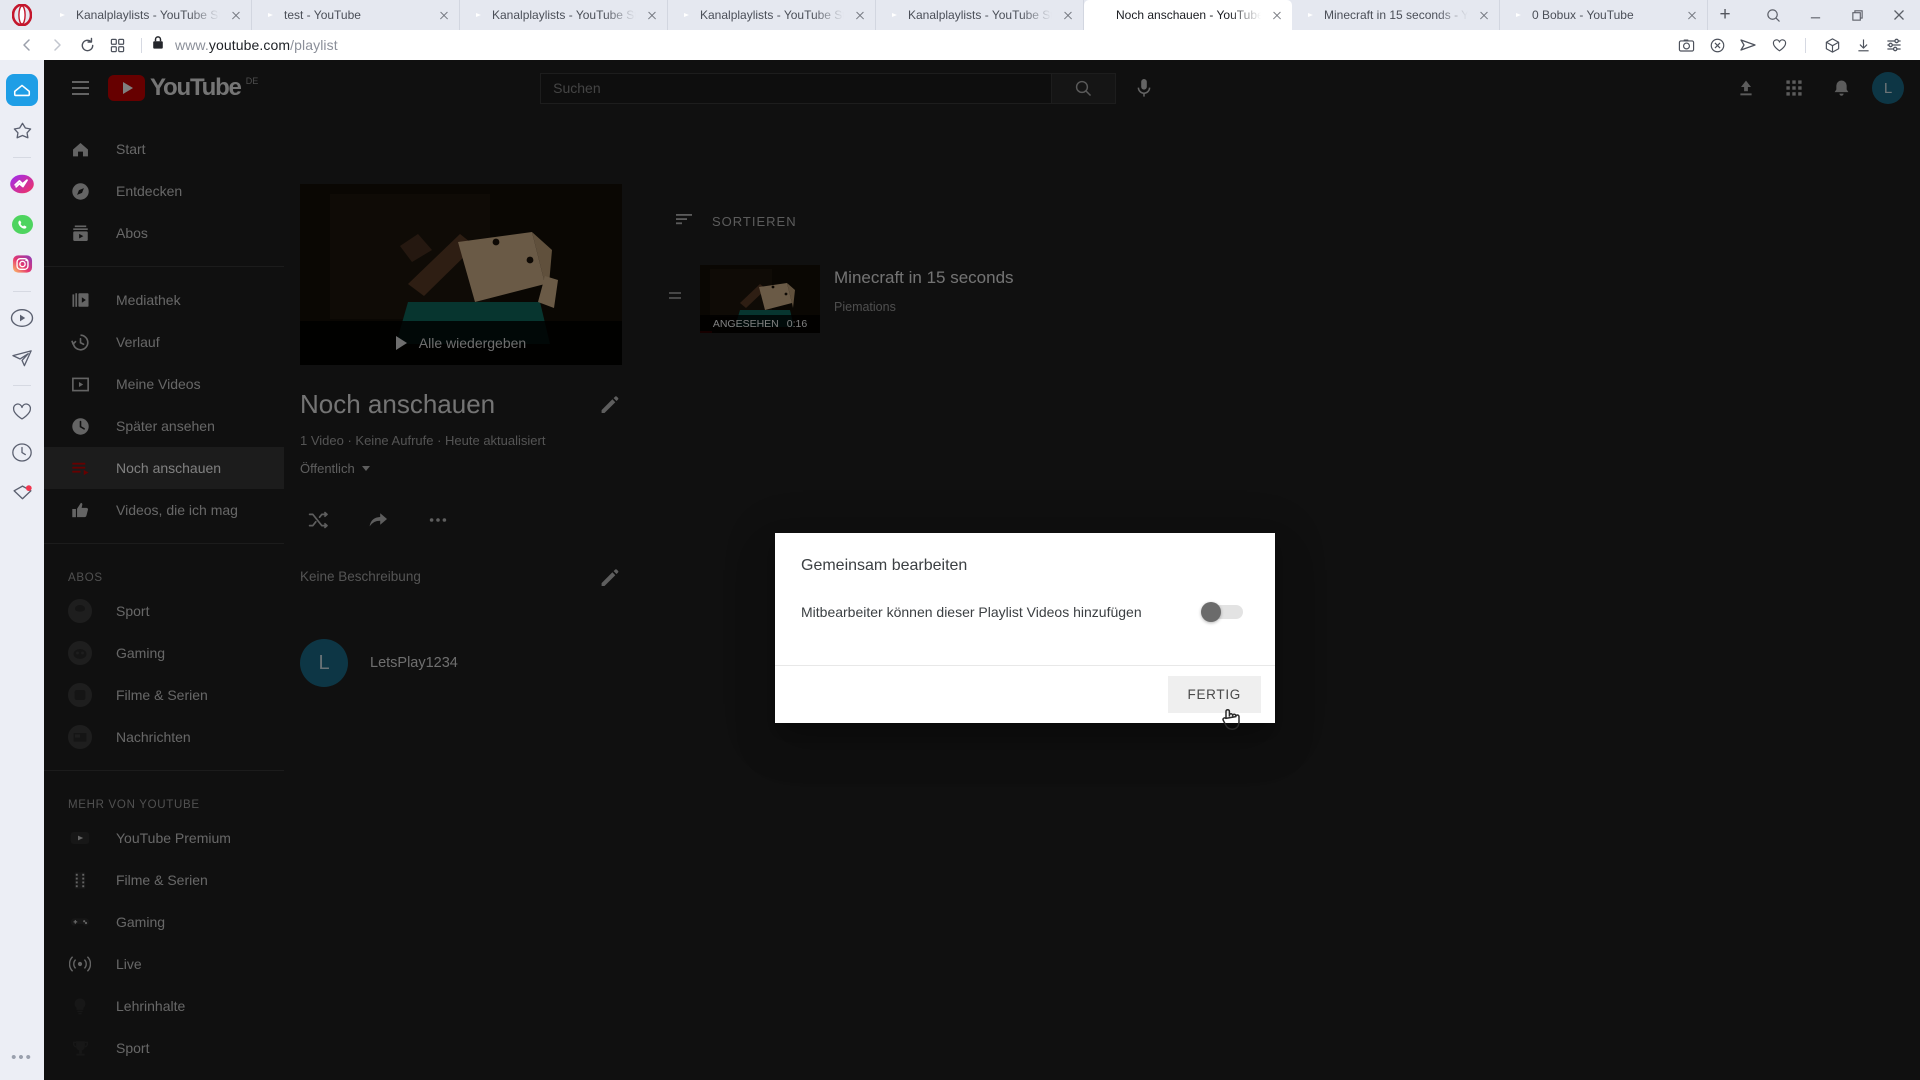 Image resolution: width=1920 pixels, height=1080 pixels. Describe the element at coordinates (22, 412) in the screenshot. I see `sidebar-item-heart` at that location.